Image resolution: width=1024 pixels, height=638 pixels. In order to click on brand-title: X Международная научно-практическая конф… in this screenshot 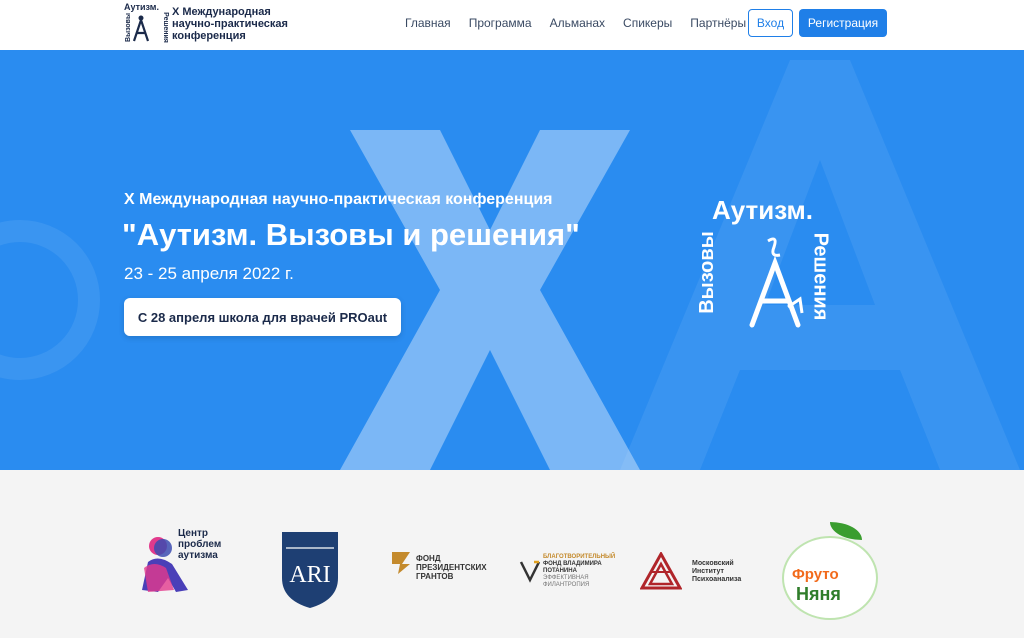, I will do `click(230, 24)`.